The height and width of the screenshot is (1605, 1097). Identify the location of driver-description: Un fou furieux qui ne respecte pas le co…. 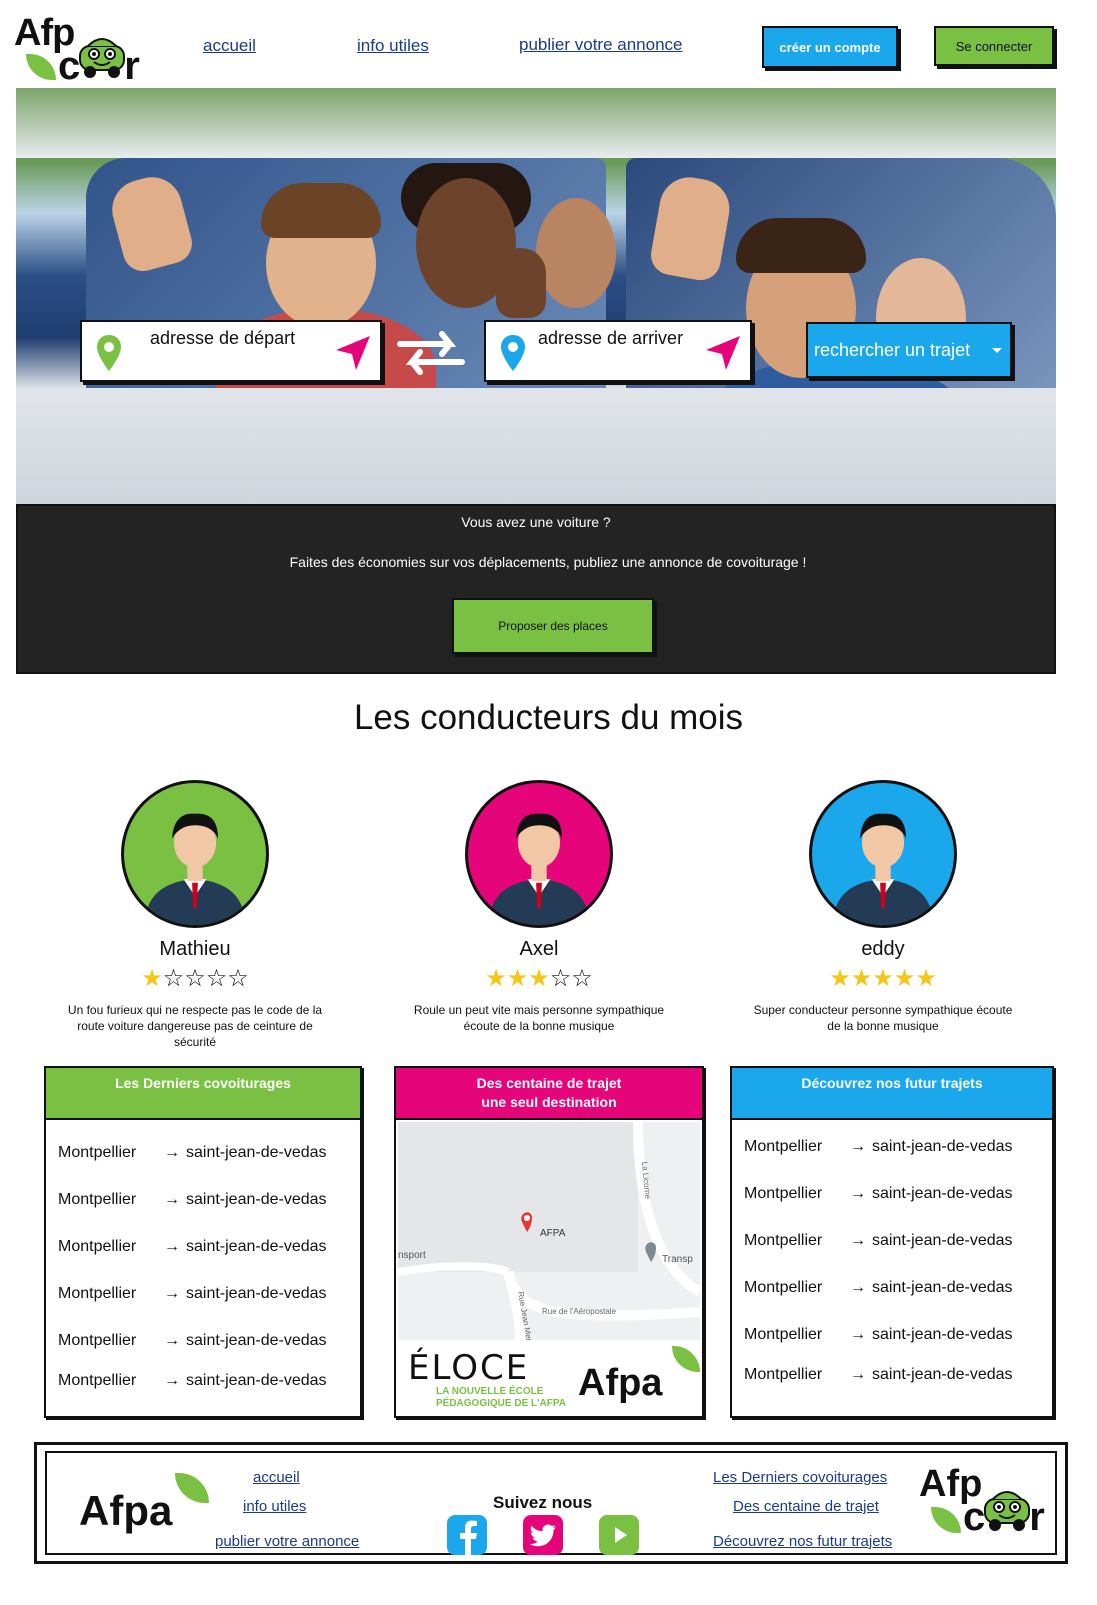
(195, 1026).